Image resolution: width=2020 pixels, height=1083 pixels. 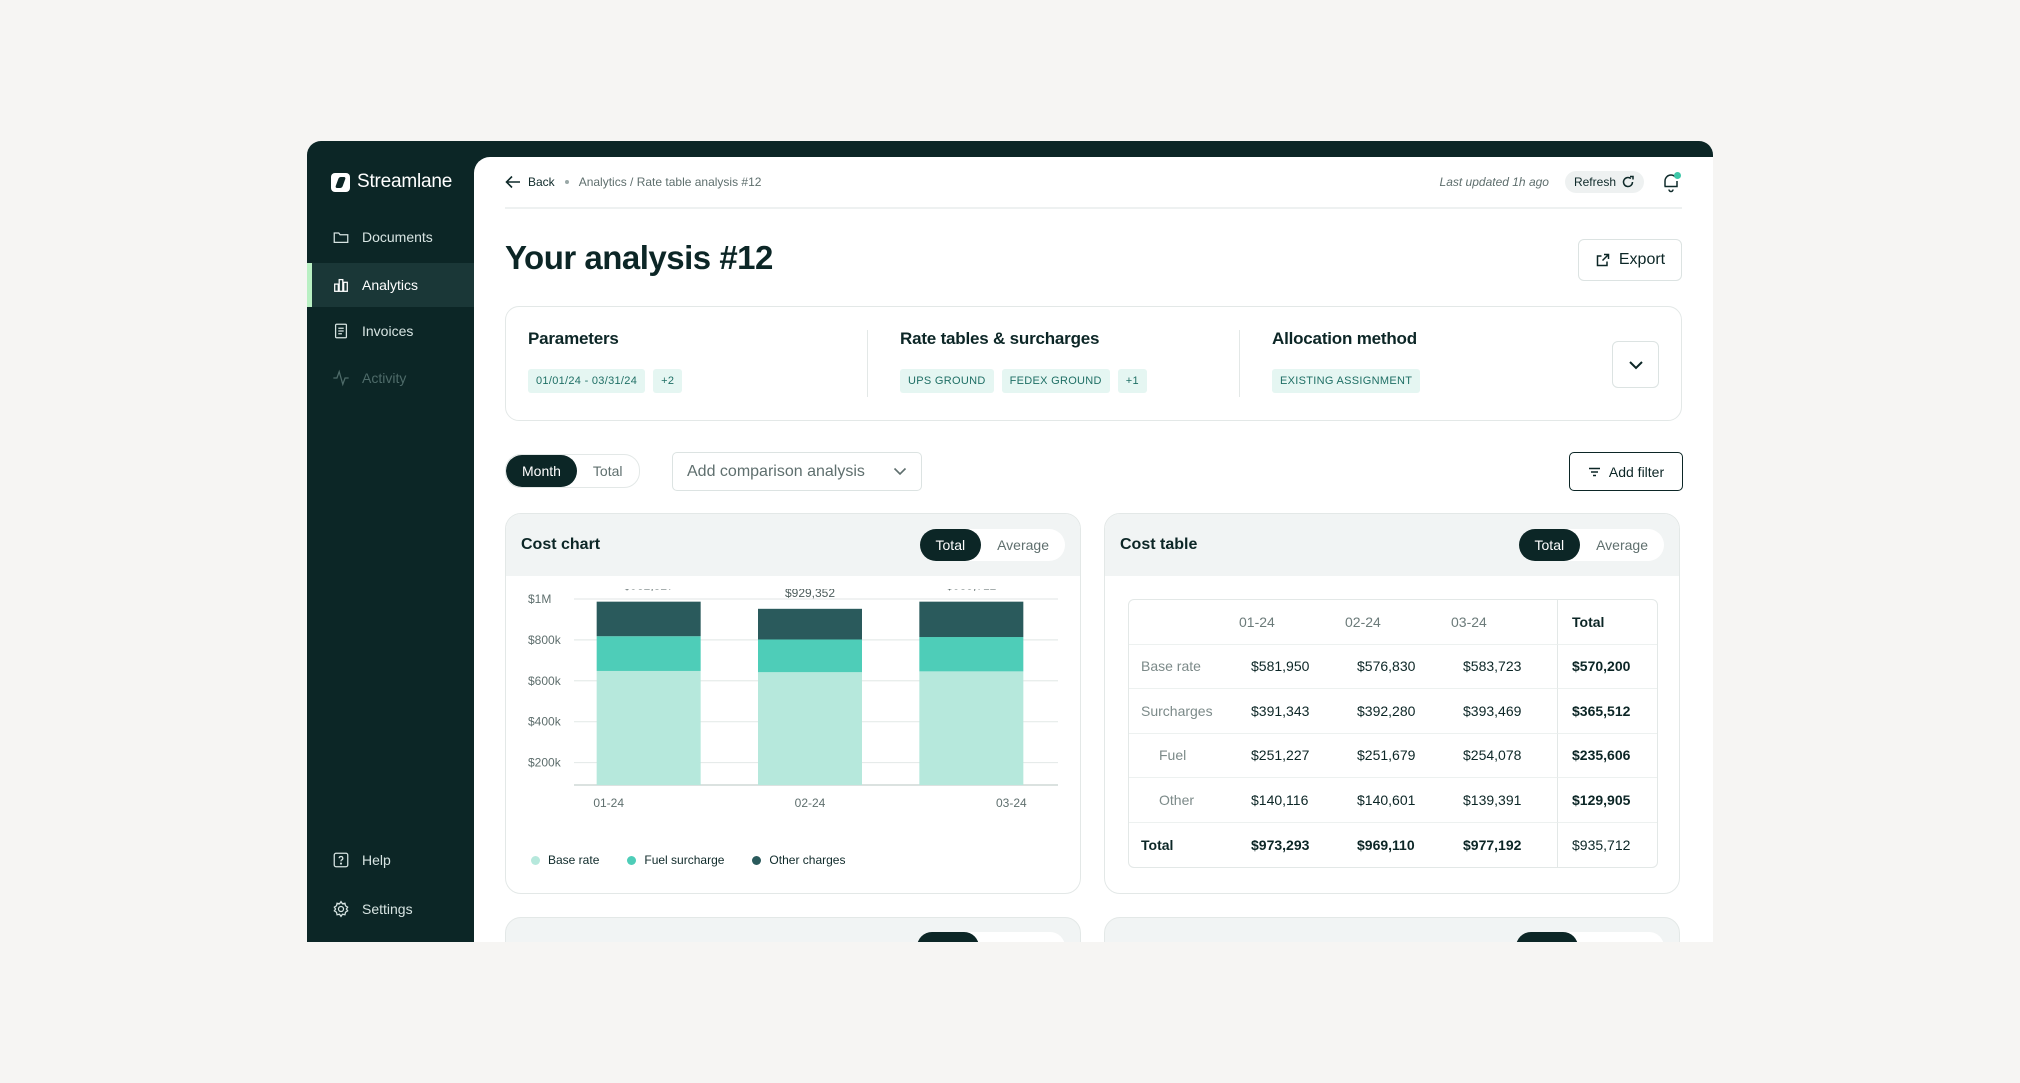 I want to click on table-cell: $977,192, so click(x=1492, y=844).